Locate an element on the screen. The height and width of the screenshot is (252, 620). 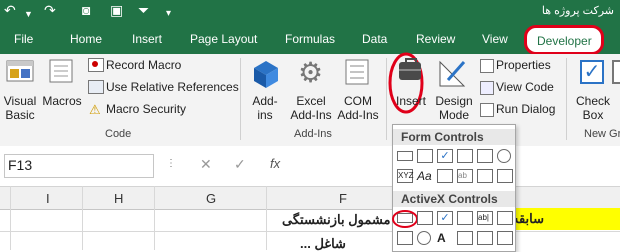
enter-icon: ✓ is located at coordinates (240, 164).